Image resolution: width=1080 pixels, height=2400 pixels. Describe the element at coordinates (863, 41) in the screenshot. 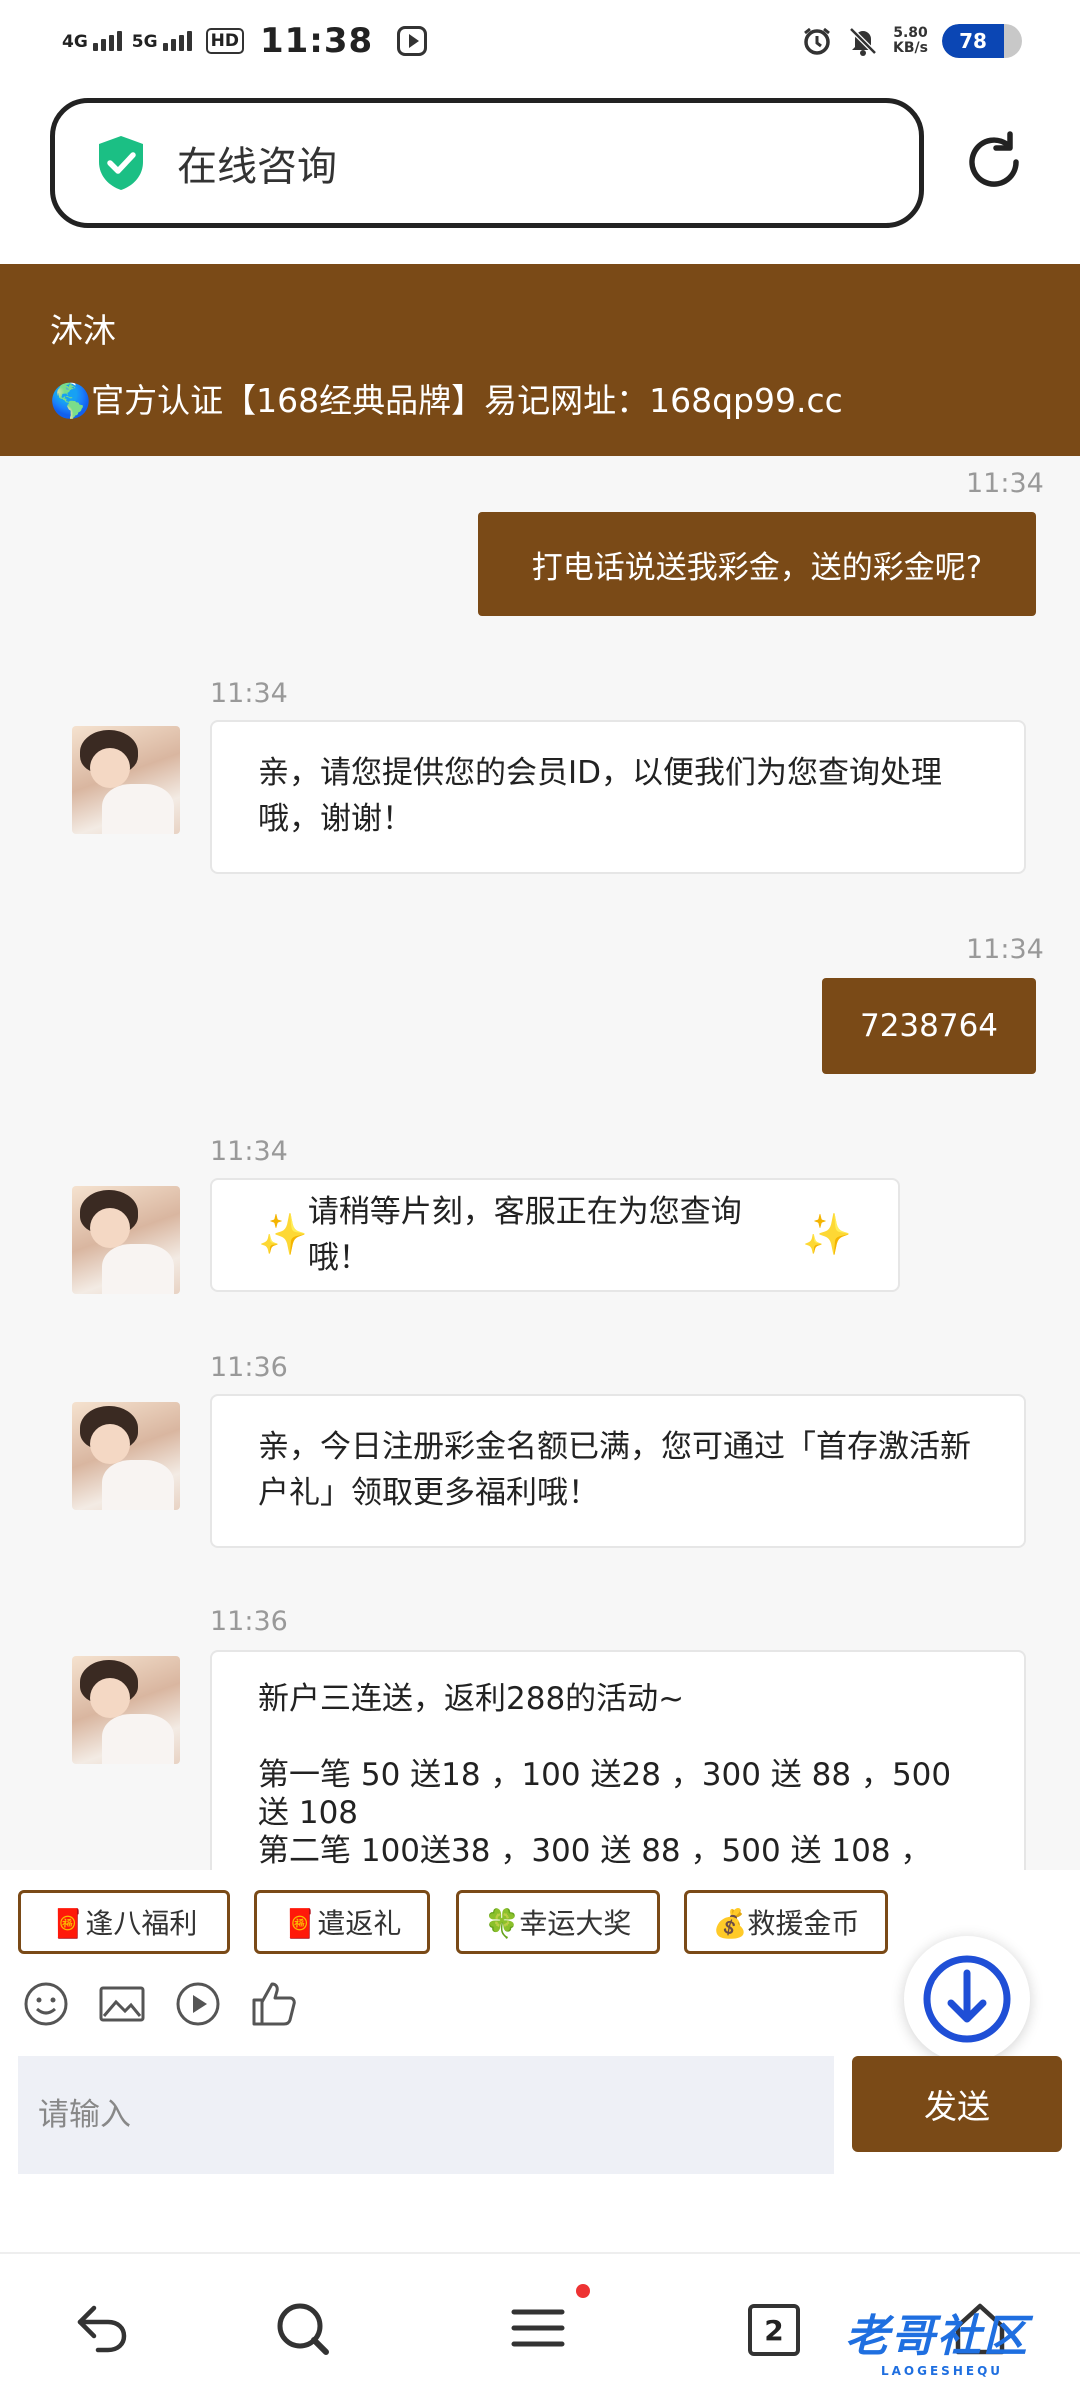

I see `mute-bell-icon` at that location.